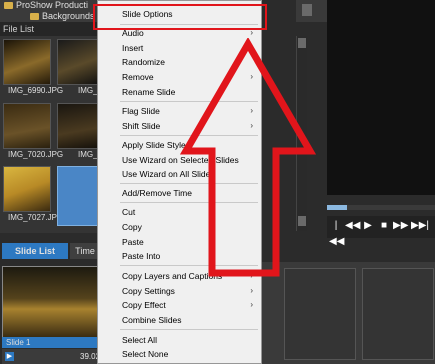 This screenshot has height=364, width=435. What do you see at coordinates (133, 48) in the screenshot?
I see `menu-item-label: Insert` at bounding box center [133, 48].